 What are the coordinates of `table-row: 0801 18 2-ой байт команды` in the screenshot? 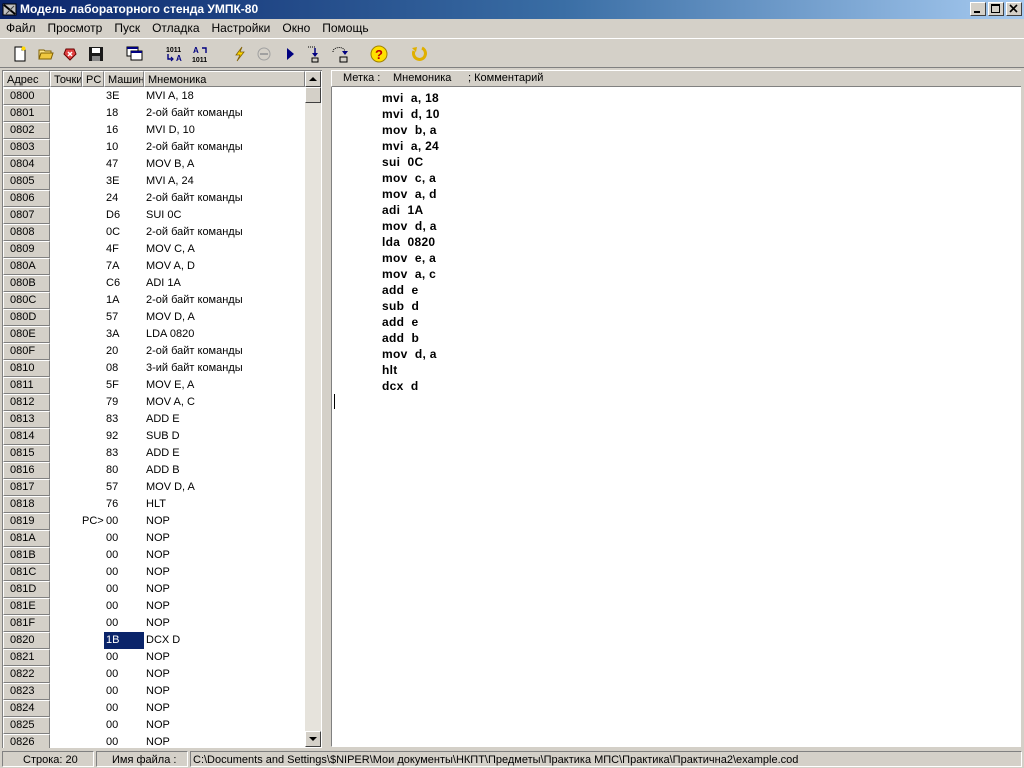 It's located at (154, 113).